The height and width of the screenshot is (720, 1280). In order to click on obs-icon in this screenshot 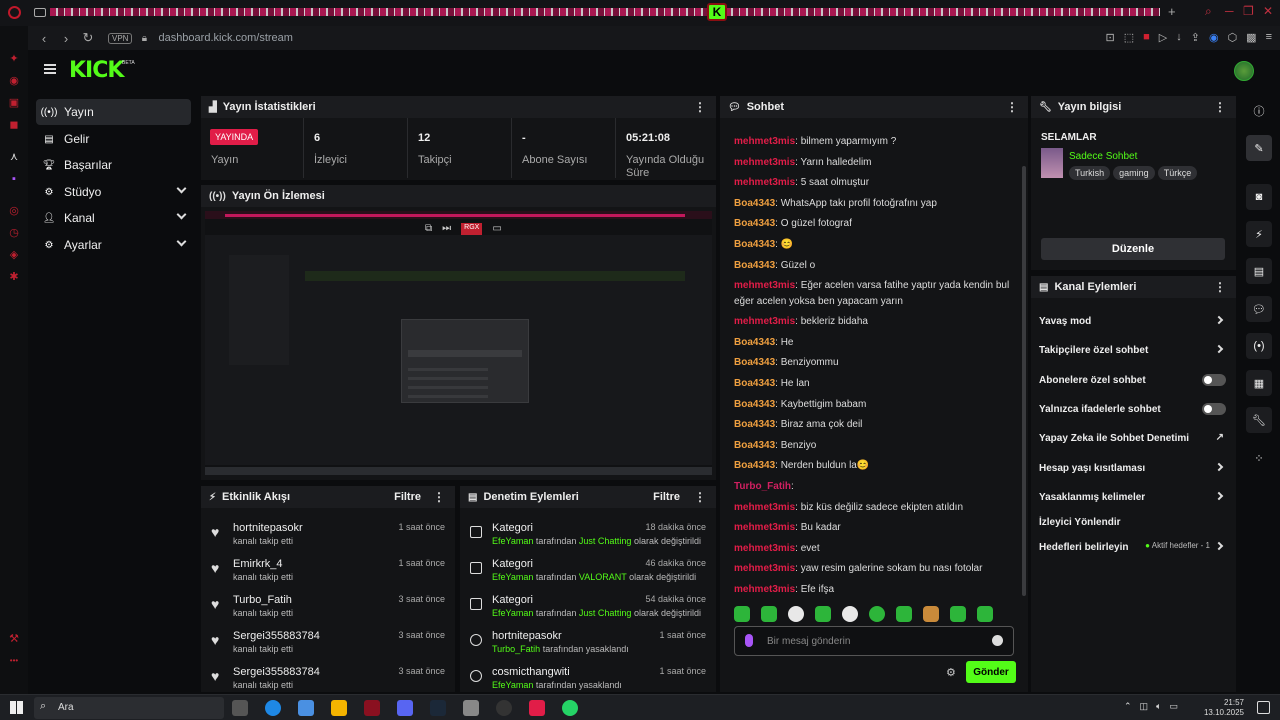, I will do `click(504, 708)`.